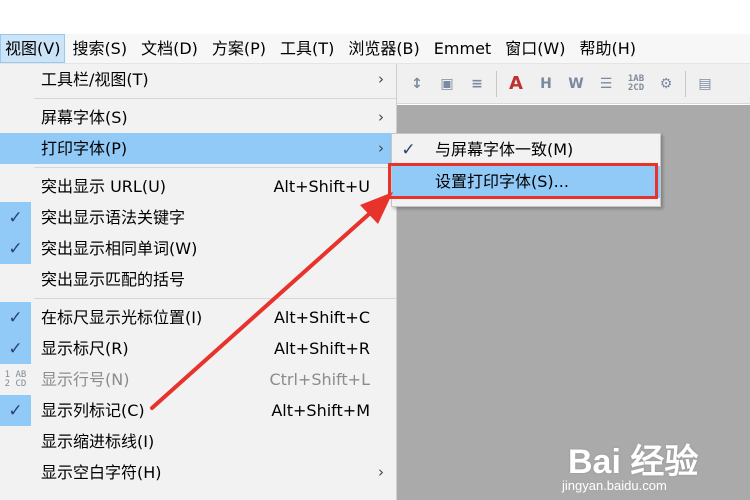 The height and width of the screenshot is (500, 750). Describe the element at coordinates (198, 79) in the screenshot. I see `menu-item-toolbar-view: 工具栏/视图(T) ›` at that location.